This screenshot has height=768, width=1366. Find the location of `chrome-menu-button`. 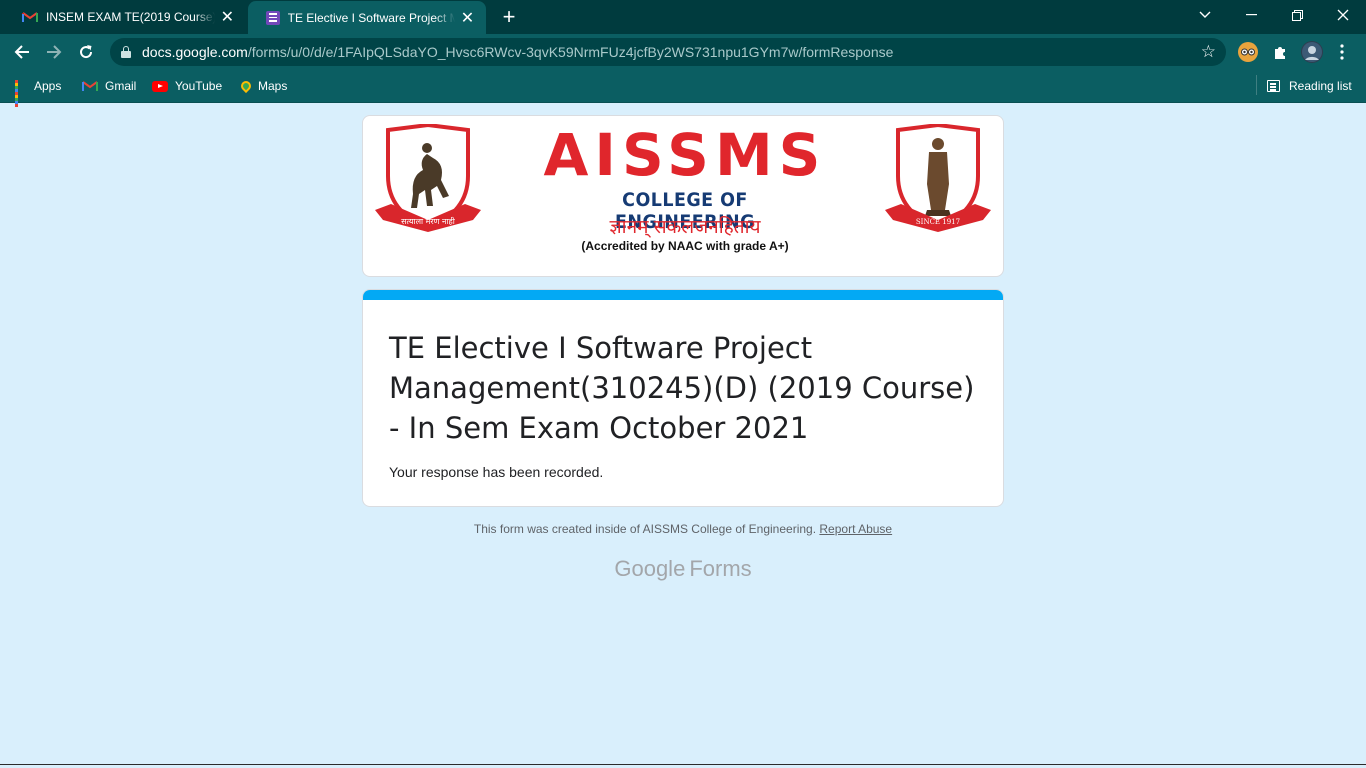

chrome-menu-button is located at coordinates (1342, 52).